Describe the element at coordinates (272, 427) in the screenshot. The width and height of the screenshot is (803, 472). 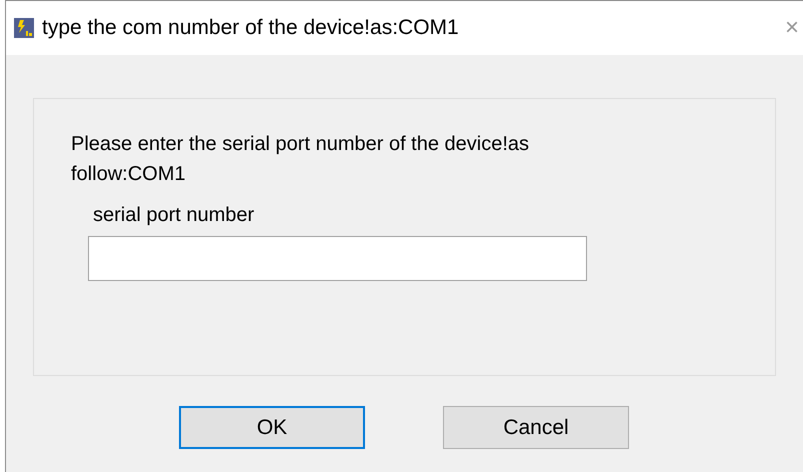
I see `dialog-button: OK` at that location.